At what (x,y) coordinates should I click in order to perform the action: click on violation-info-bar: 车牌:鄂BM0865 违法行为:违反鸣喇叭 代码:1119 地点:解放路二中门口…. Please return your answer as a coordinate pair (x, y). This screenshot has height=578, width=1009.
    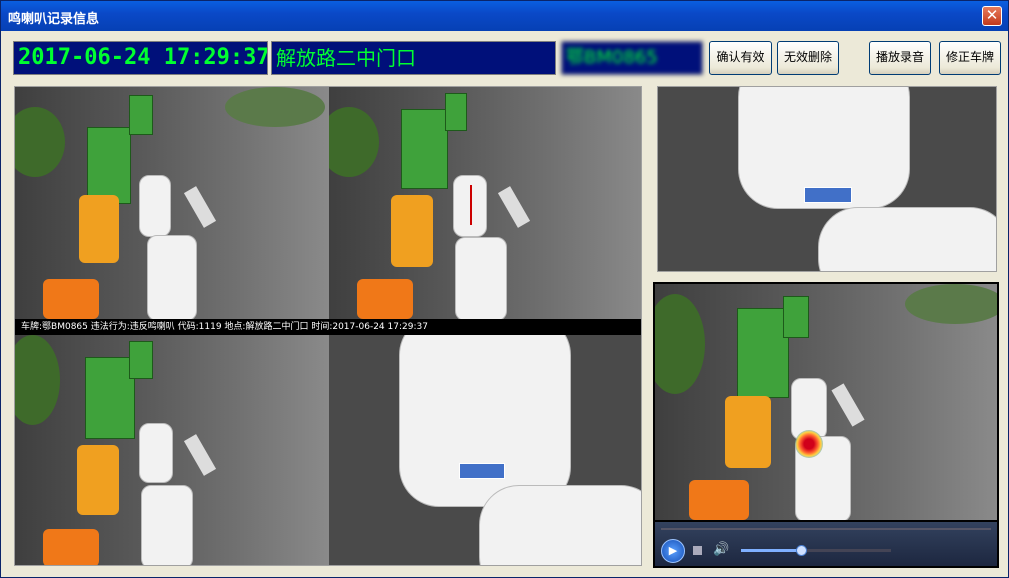
    Looking at the image, I should click on (328, 327).